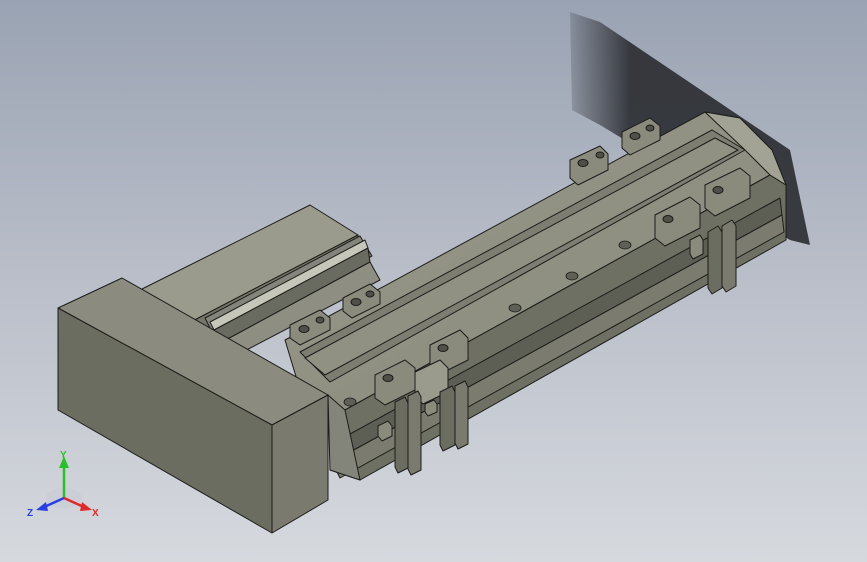 The width and height of the screenshot is (867, 562). What do you see at coordinates (95, 513) in the screenshot?
I see `x-axis-label: X` at bounding box center [95, 513].